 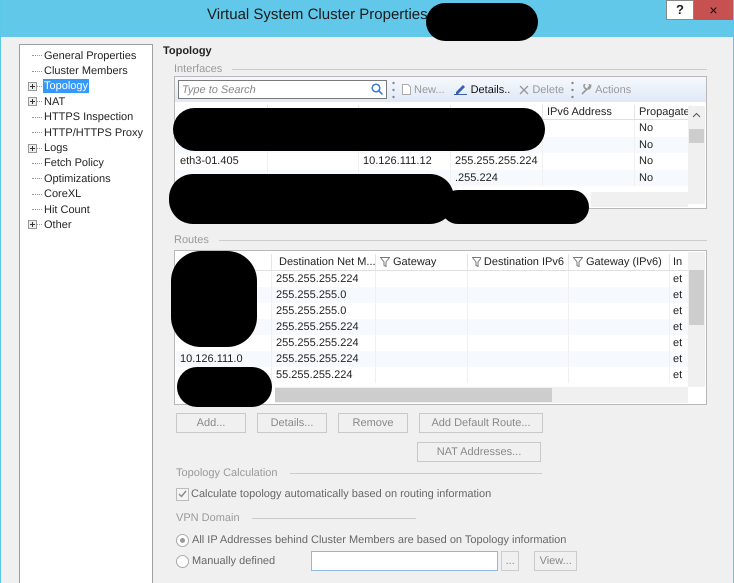 What do you see at coordinates (67, 209) in the screenshot?
I see `tree-item: Hit Count` at bounding box center [67, 209].